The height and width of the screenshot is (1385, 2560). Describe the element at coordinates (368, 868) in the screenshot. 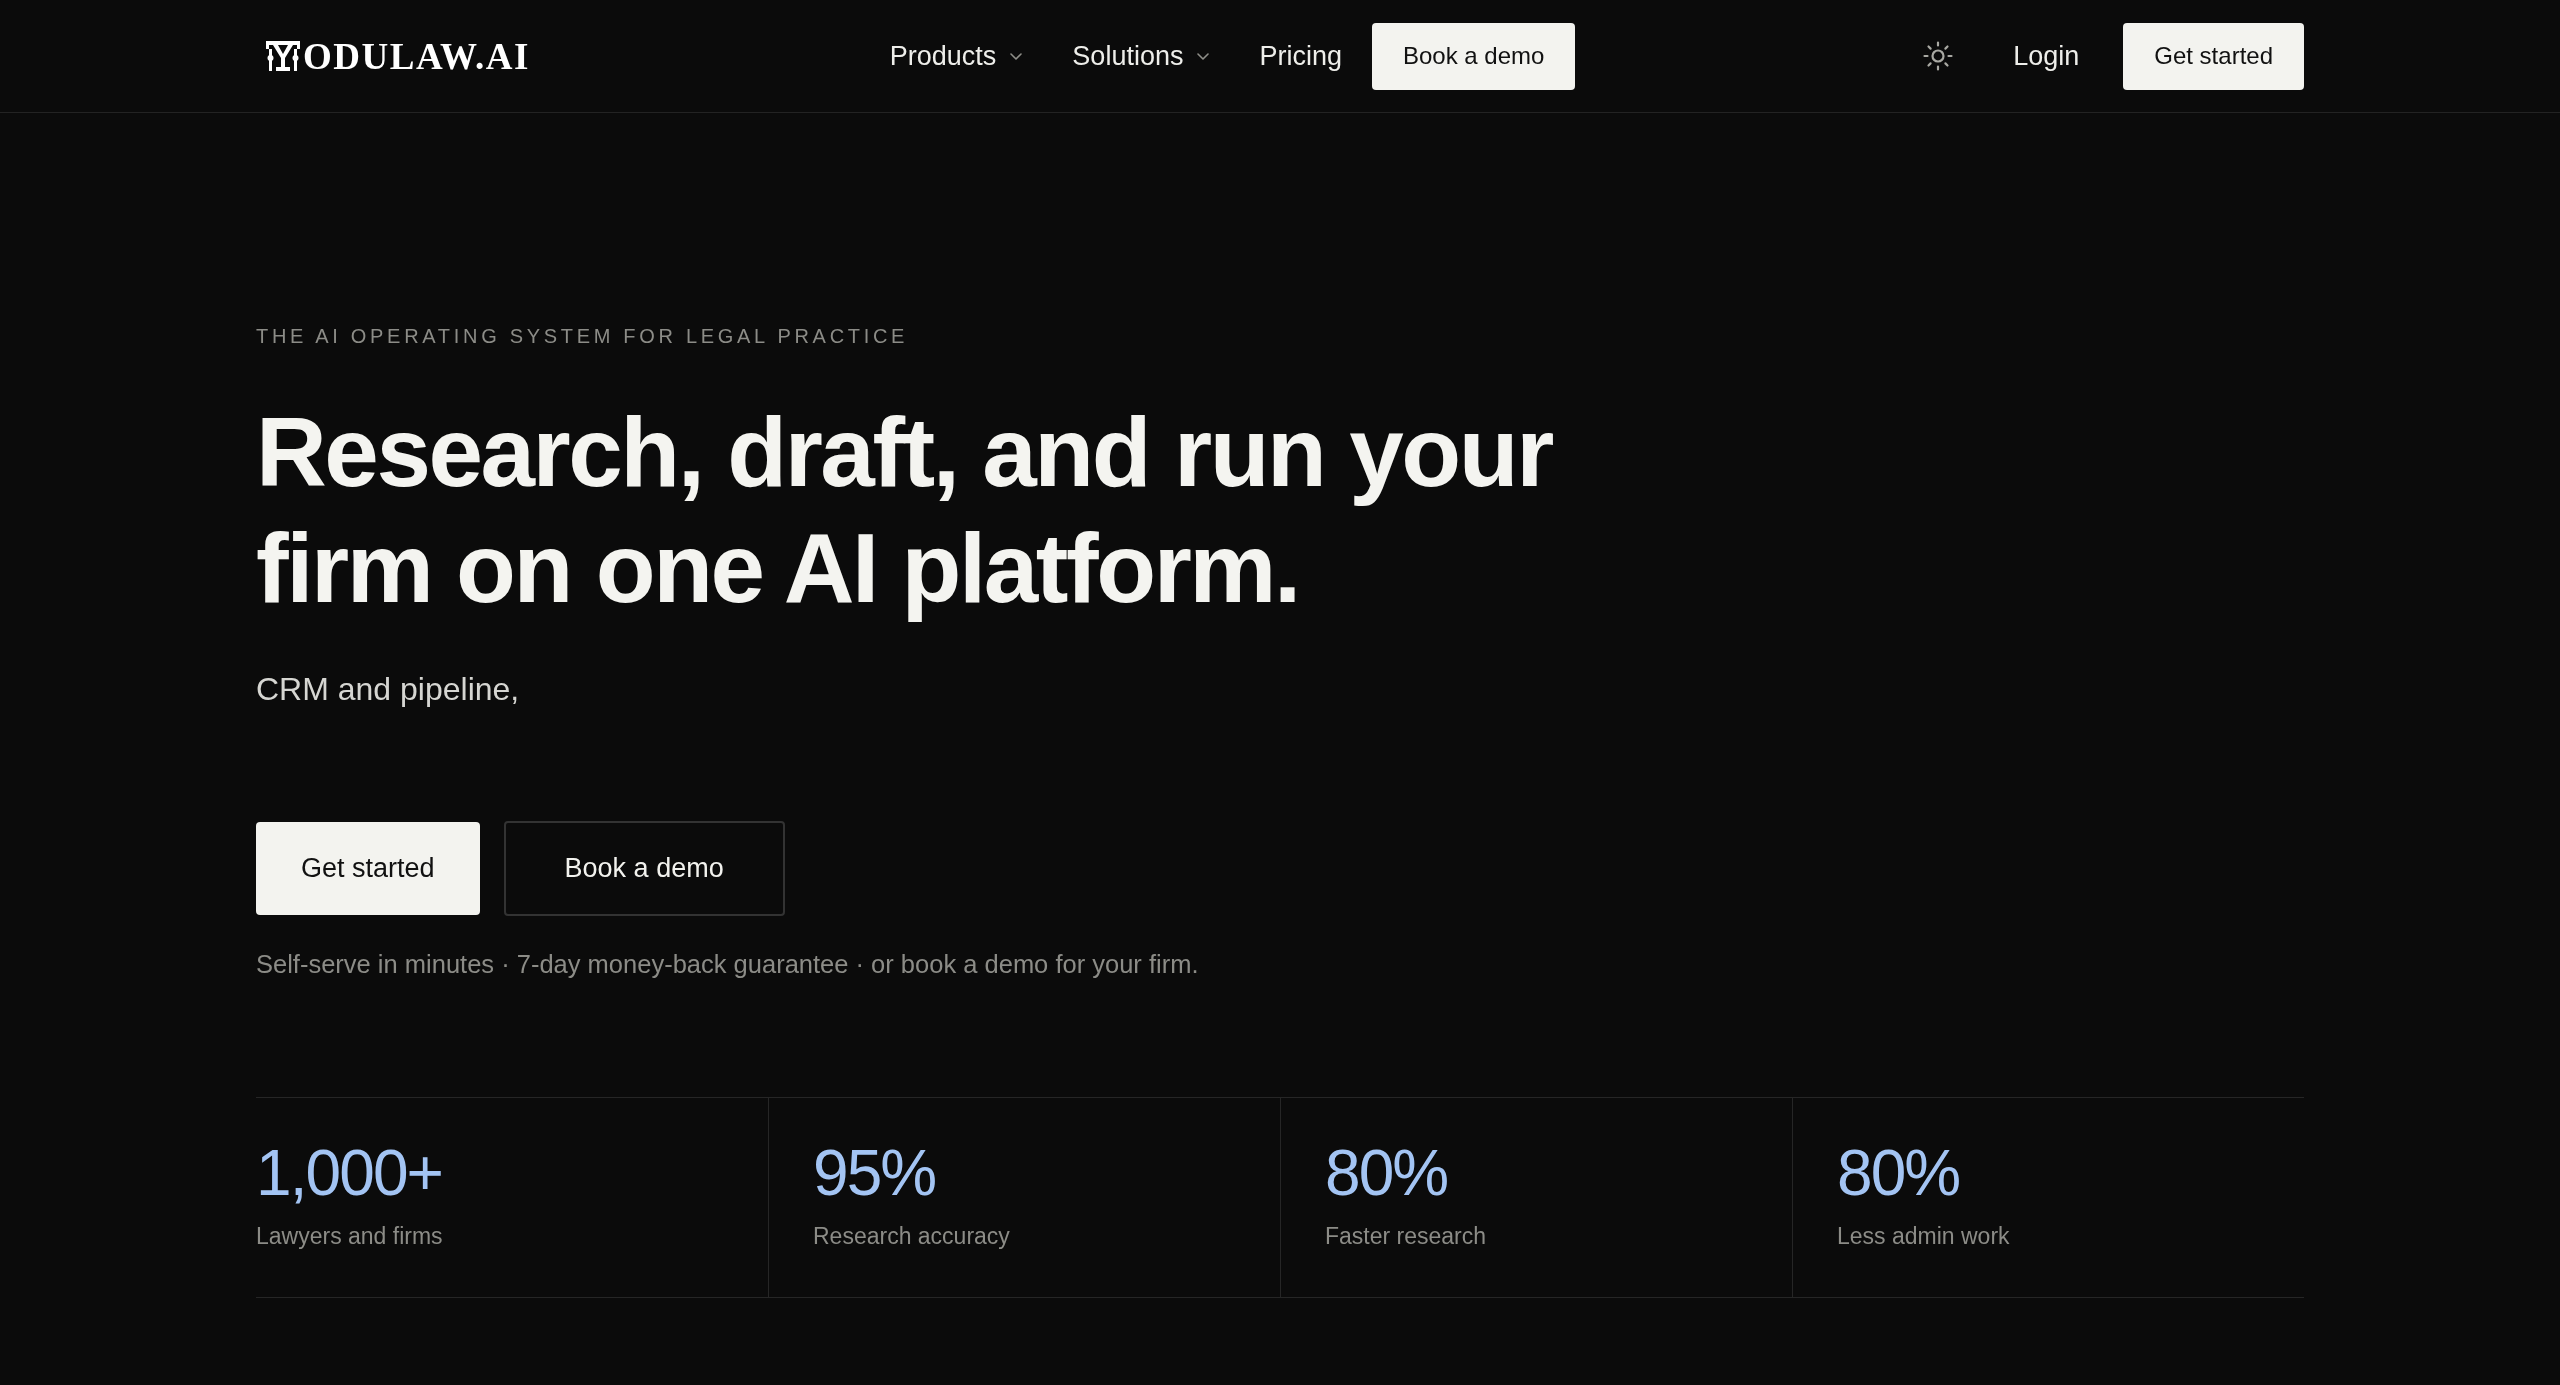

I see `primary-button: Get started` at that location.